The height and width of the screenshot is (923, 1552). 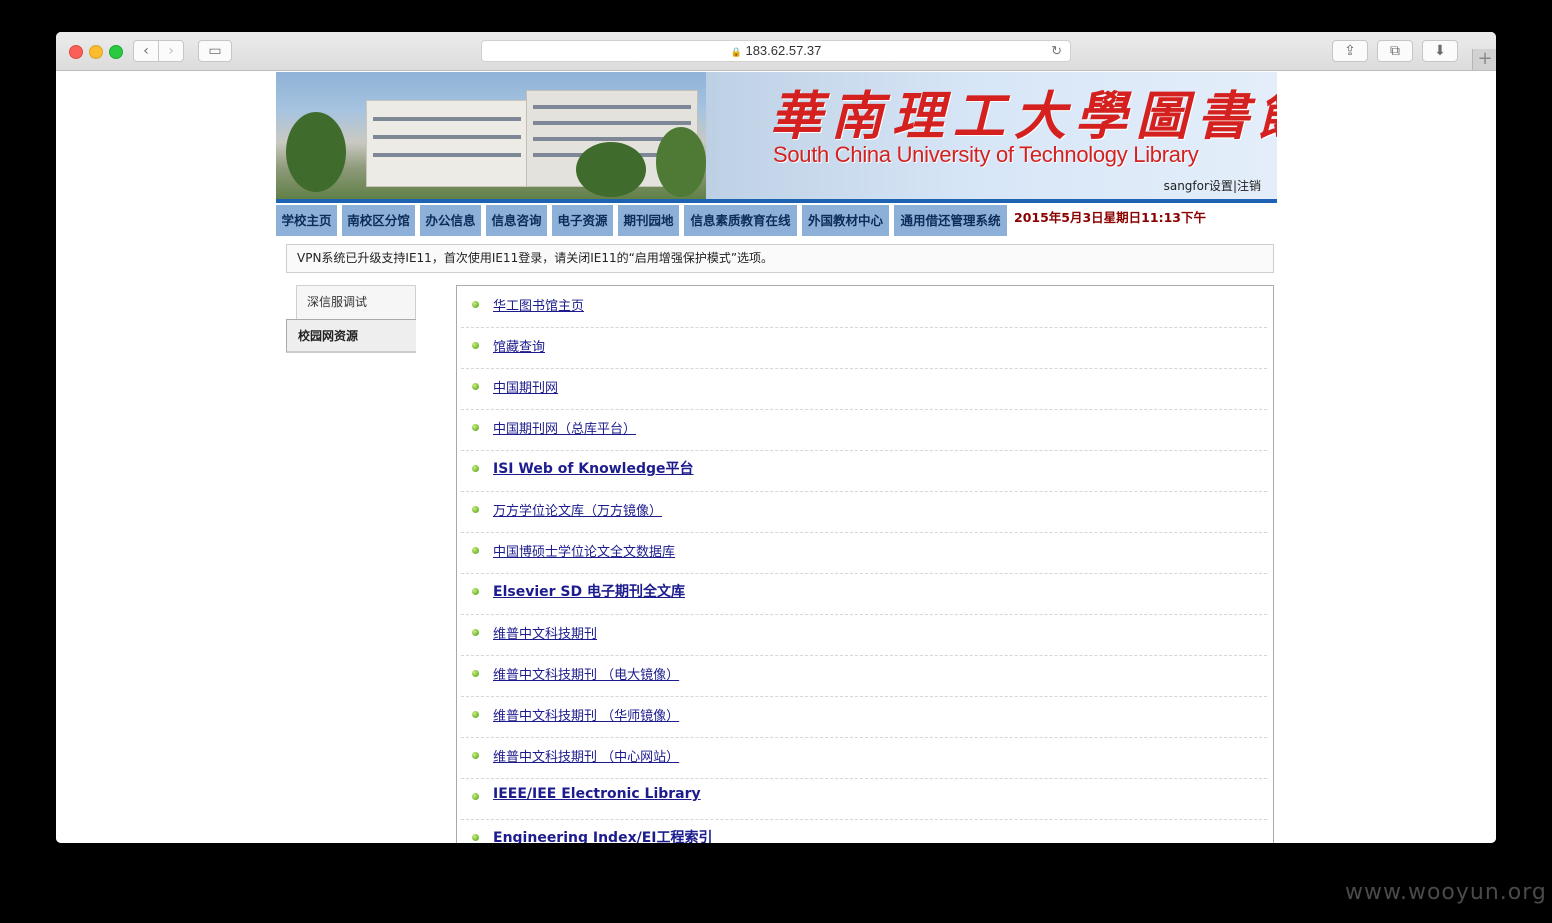 I want to click on tabs-overview-button: ⧉, so click(x=1395, y=51).